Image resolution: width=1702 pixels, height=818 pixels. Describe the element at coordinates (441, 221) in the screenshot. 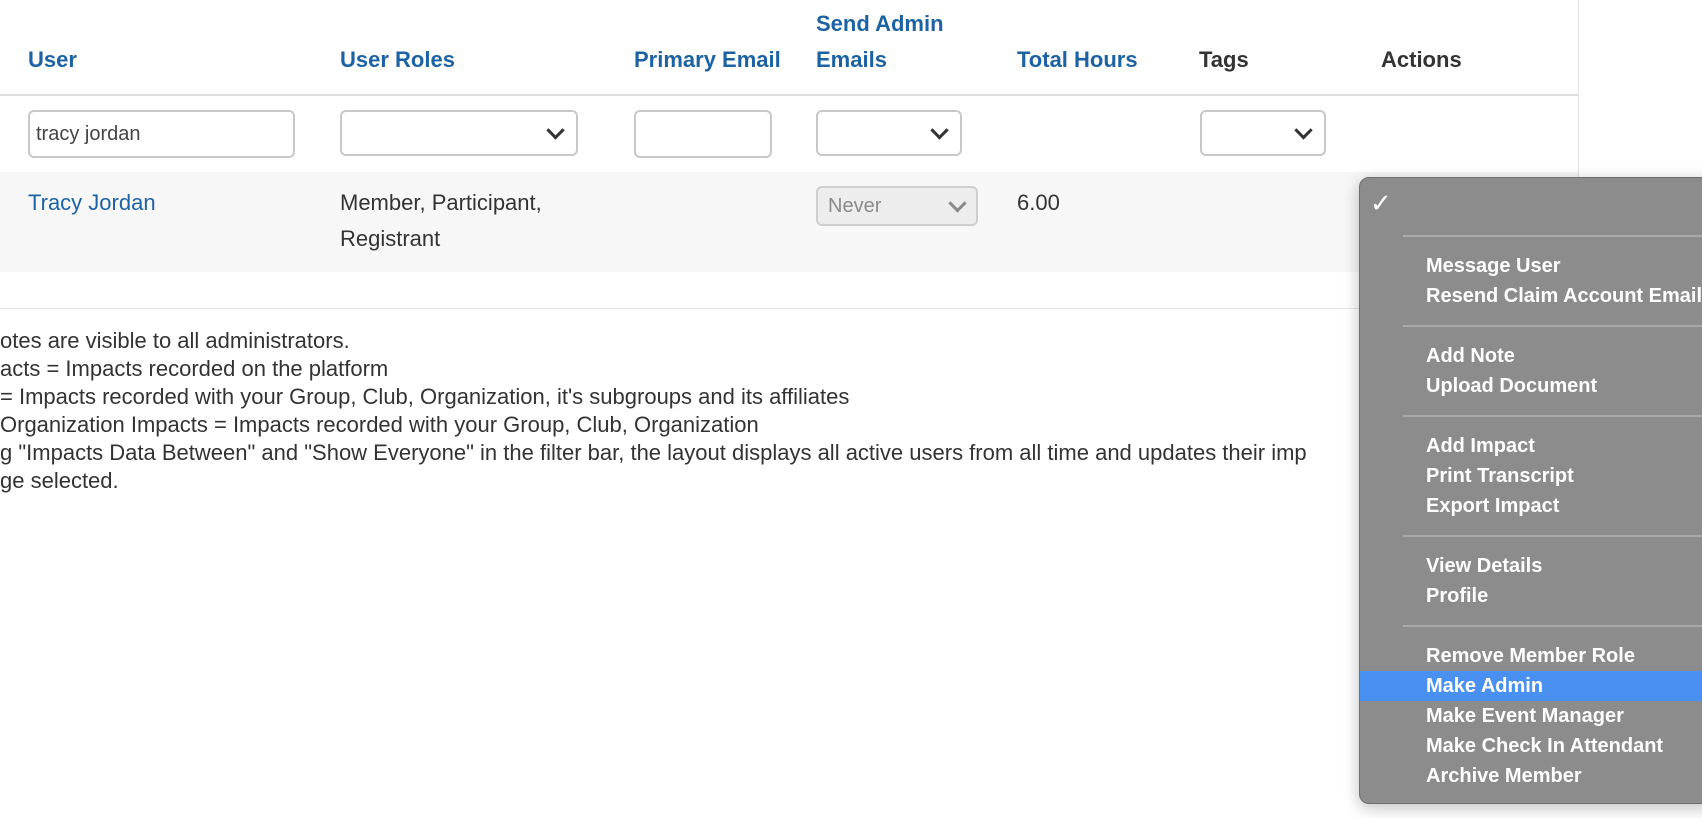

I see `user-roles-cell: Member, Participant, Registrant` at that location.